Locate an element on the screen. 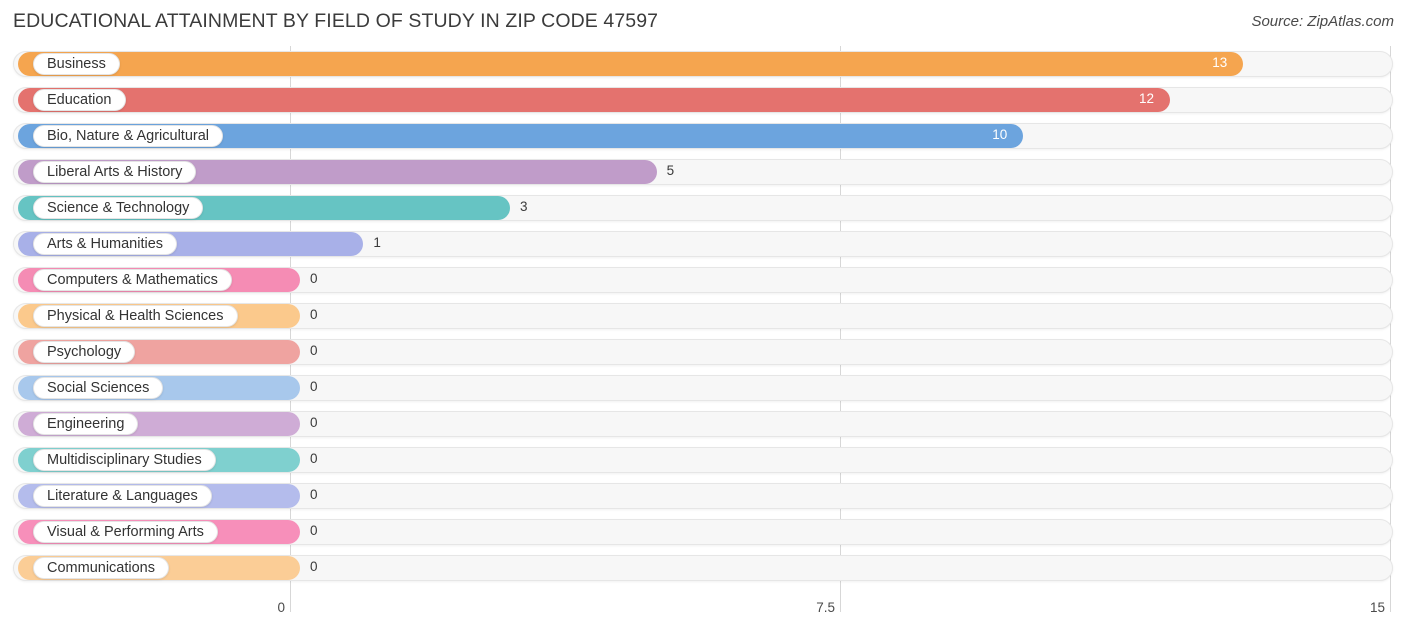 Image resolution: width=1406 pixels, height=632 pixels. bar-row: Psychology 0 is located at coordinates (703, 352).